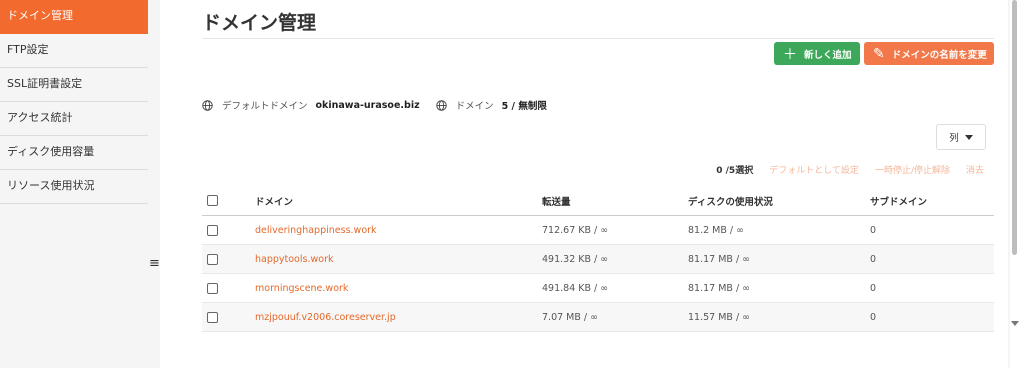  I want to click on table-header: ドメイン 転送量 ディスクの使用状況 サブドメイン, so click(598, 201).